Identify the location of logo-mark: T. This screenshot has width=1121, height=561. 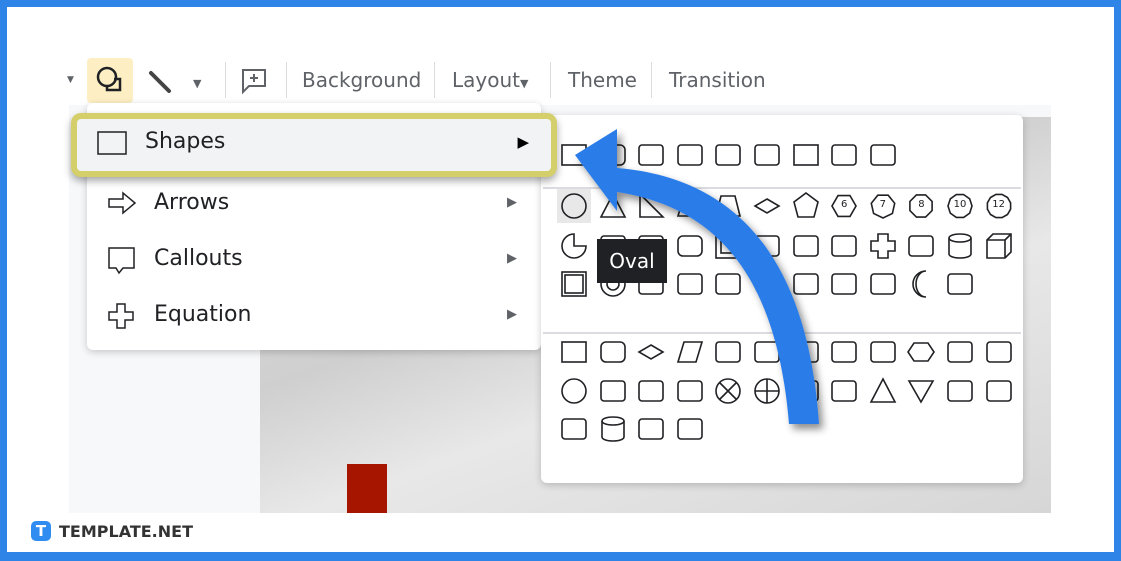
(41, 531).